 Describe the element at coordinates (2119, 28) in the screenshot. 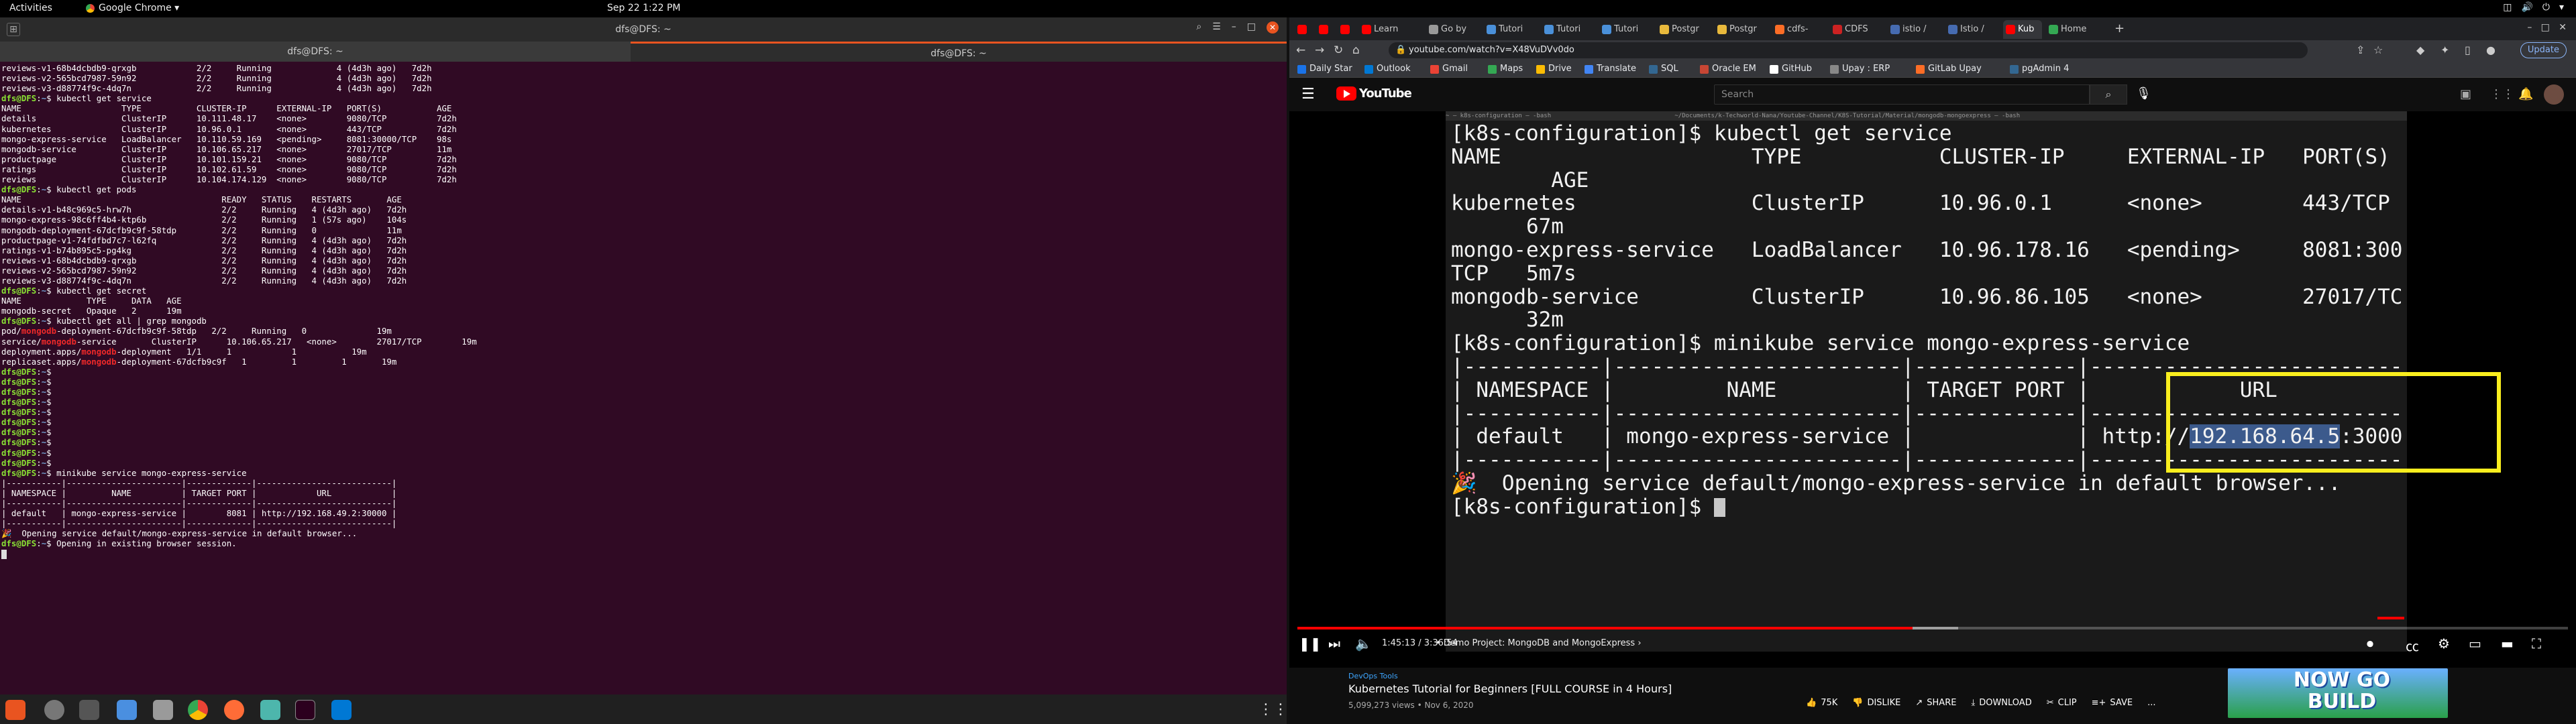

I see `new-tab-icon: +` at that location.